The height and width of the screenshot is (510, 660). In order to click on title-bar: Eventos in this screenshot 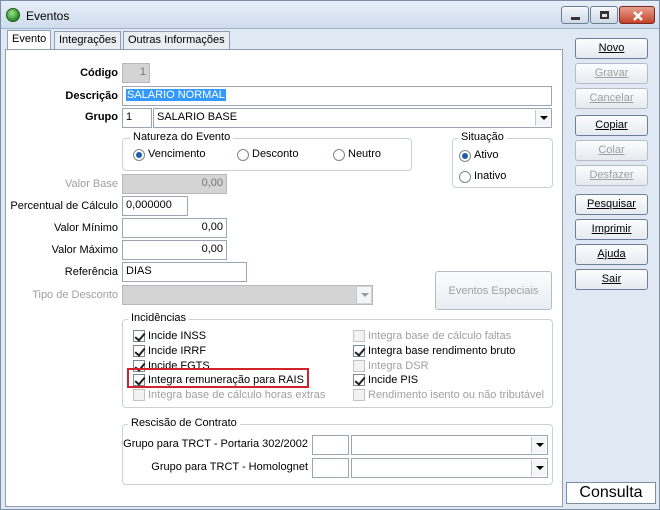, I will do `click(330, 15)`.